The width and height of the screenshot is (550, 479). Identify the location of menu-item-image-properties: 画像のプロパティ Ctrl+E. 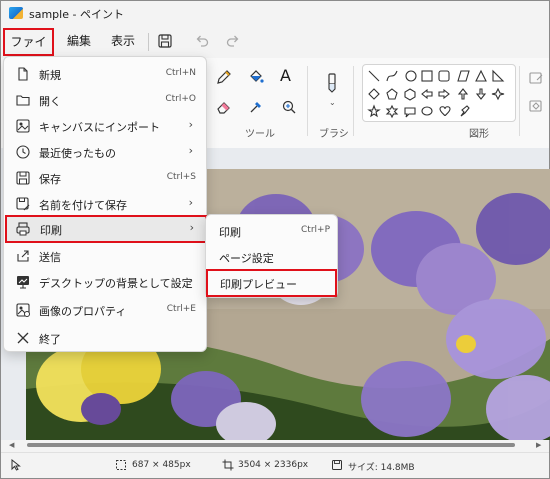
(105, 310).